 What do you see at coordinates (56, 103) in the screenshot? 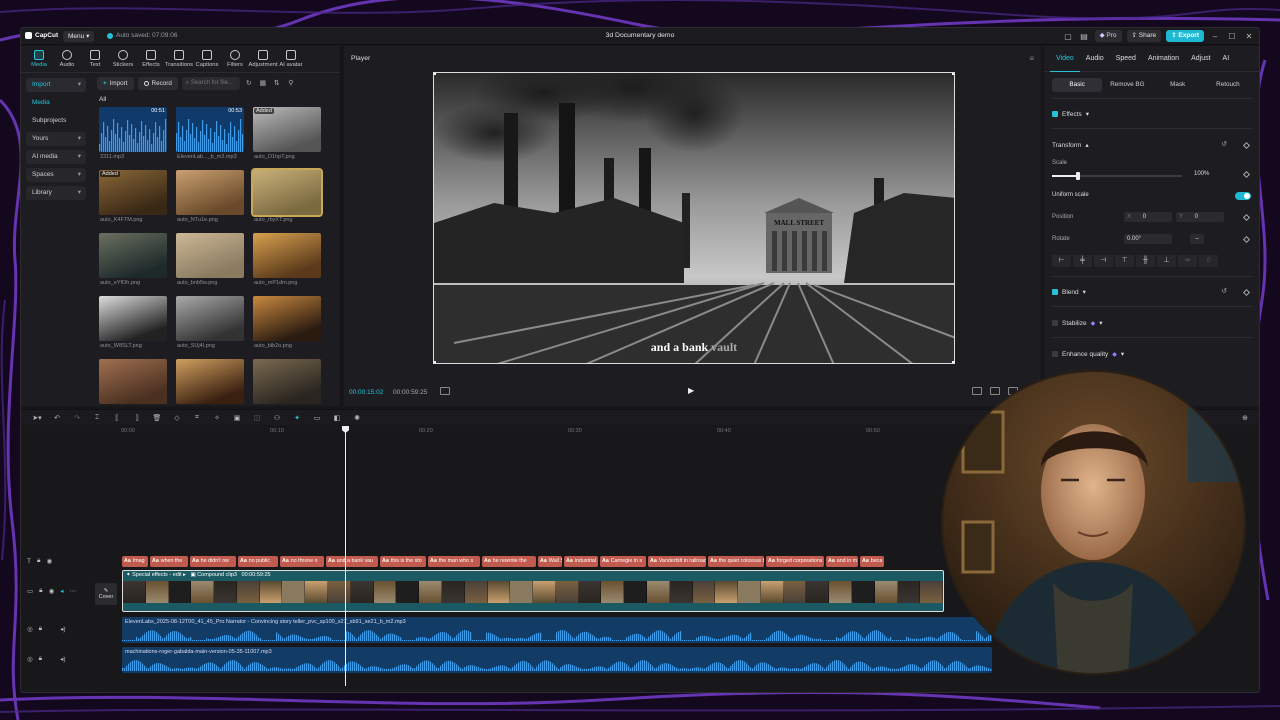
I see `sidebar-item-media: Media` at bounding box center [56, 103].